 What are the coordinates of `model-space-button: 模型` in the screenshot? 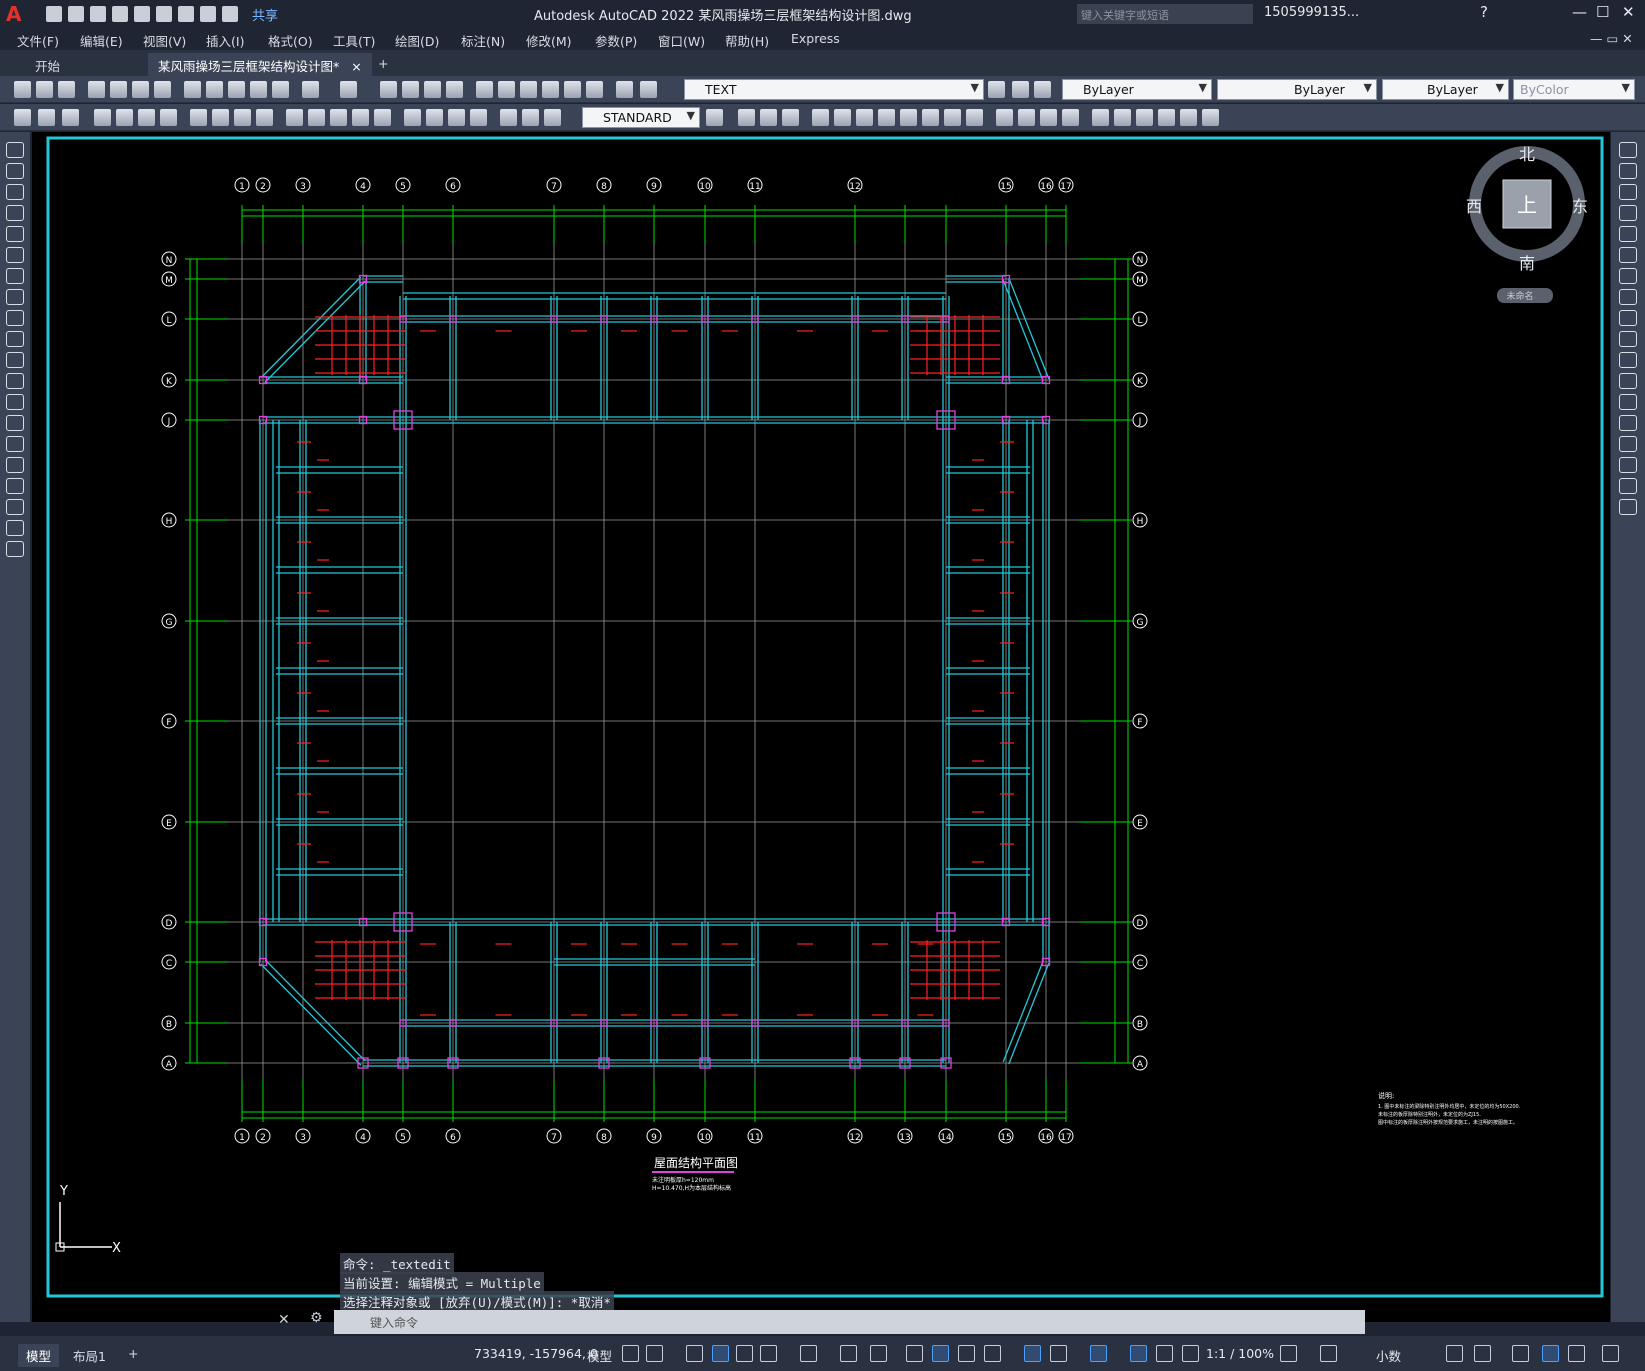 It's located at (599, 1355).